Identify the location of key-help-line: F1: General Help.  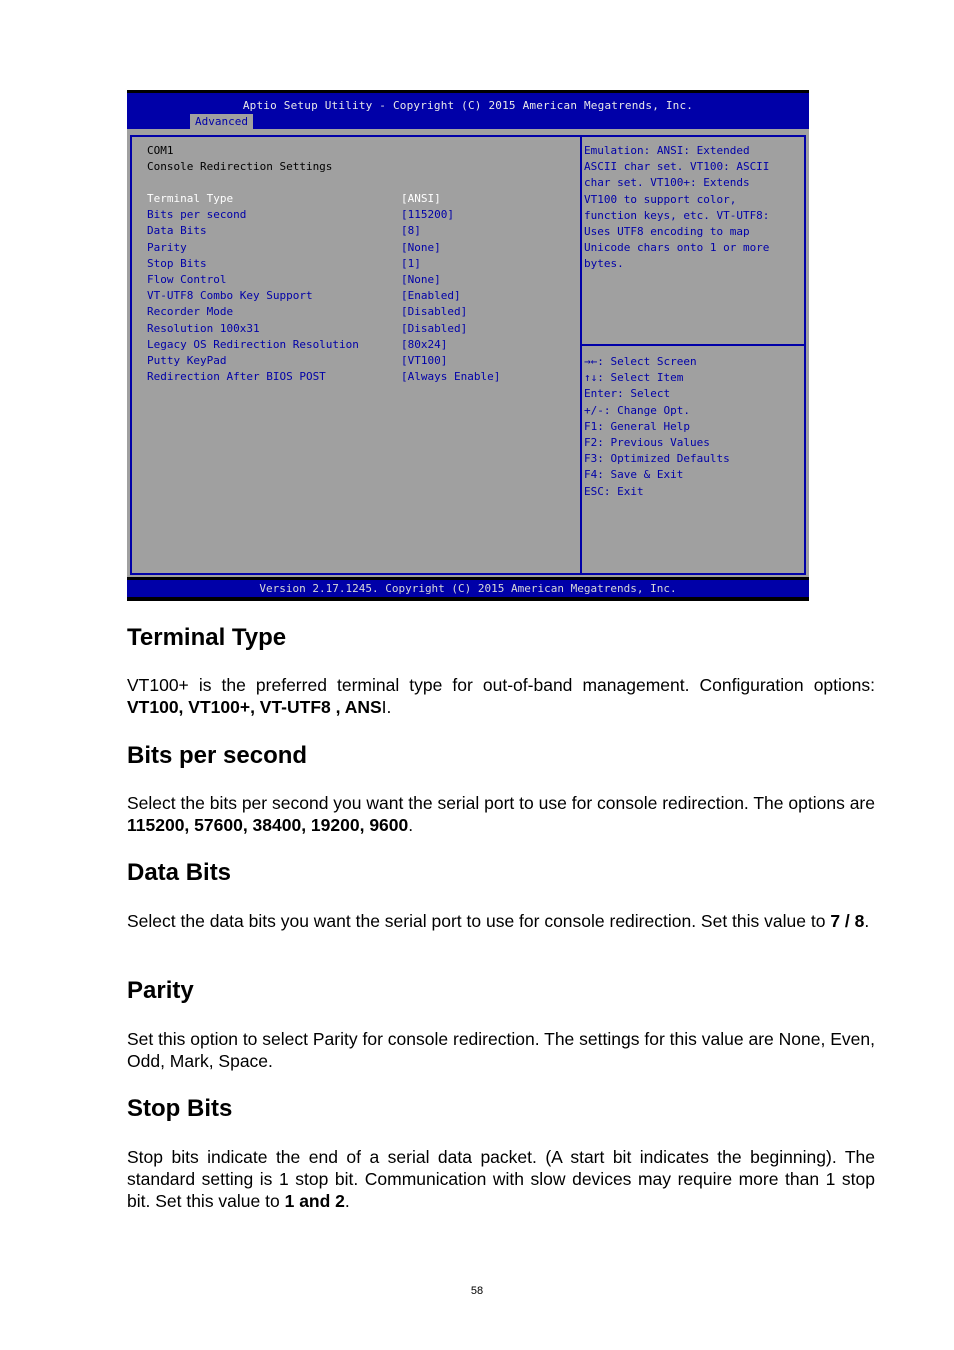
(637, 426).